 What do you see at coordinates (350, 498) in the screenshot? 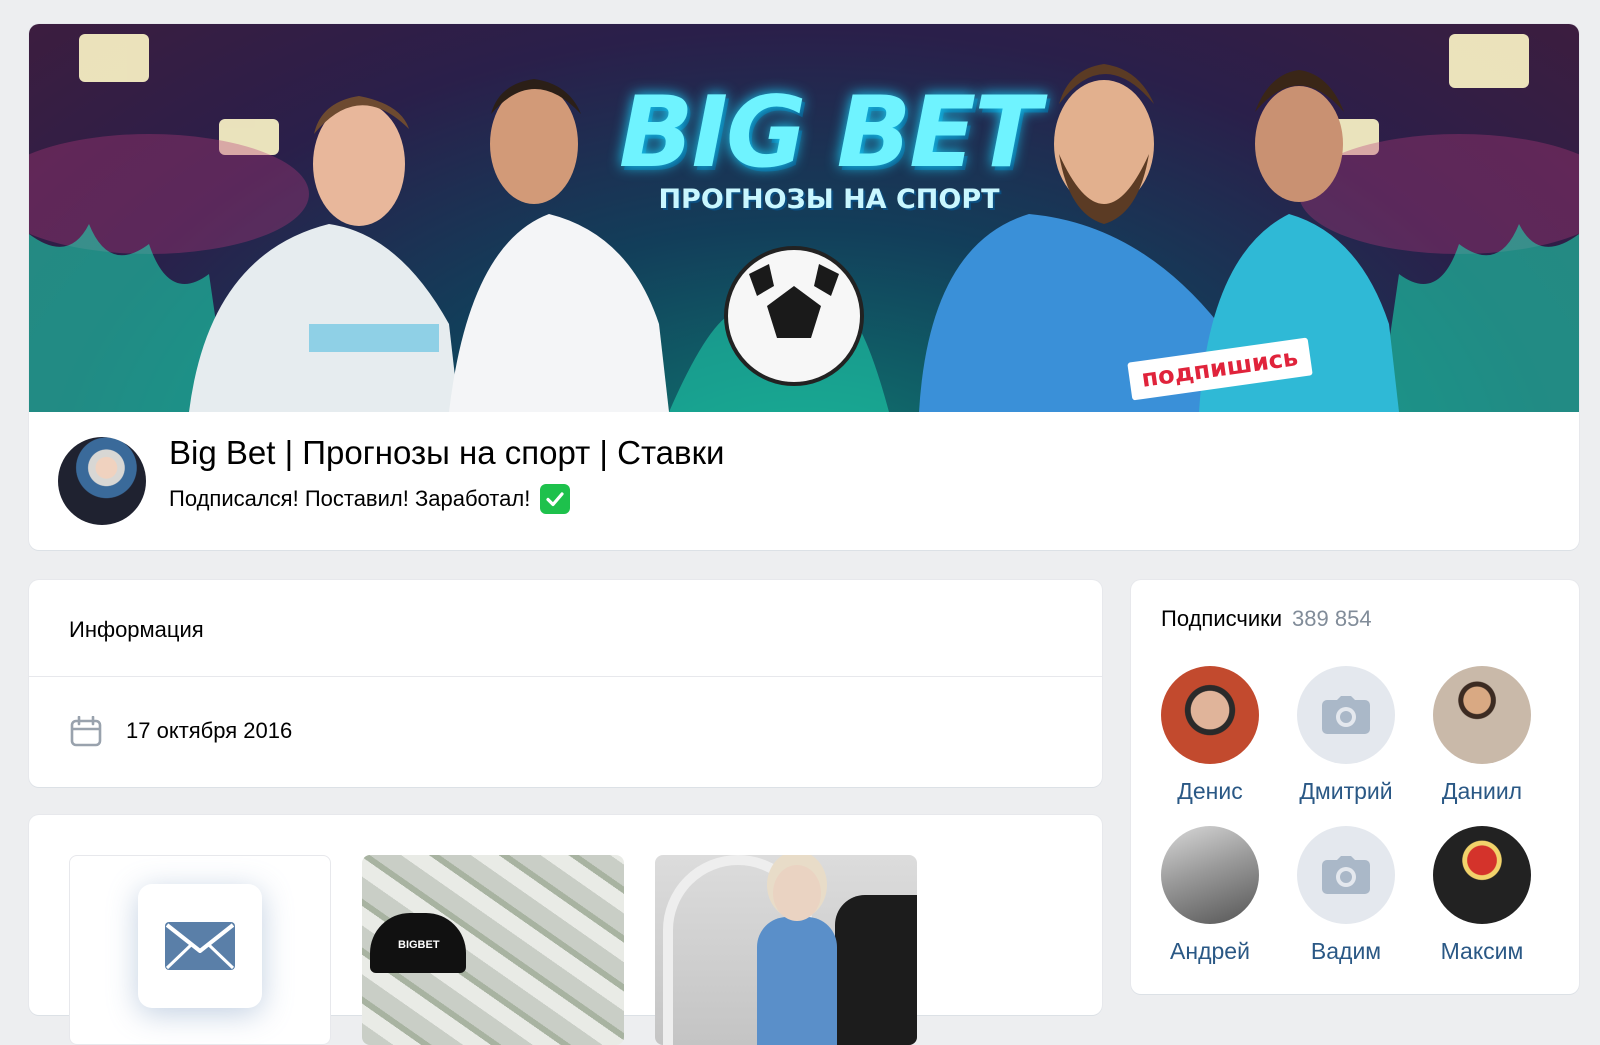
I see `status-text: Подписался! Поставил! Заработал!` at bounding box center [350, 498].